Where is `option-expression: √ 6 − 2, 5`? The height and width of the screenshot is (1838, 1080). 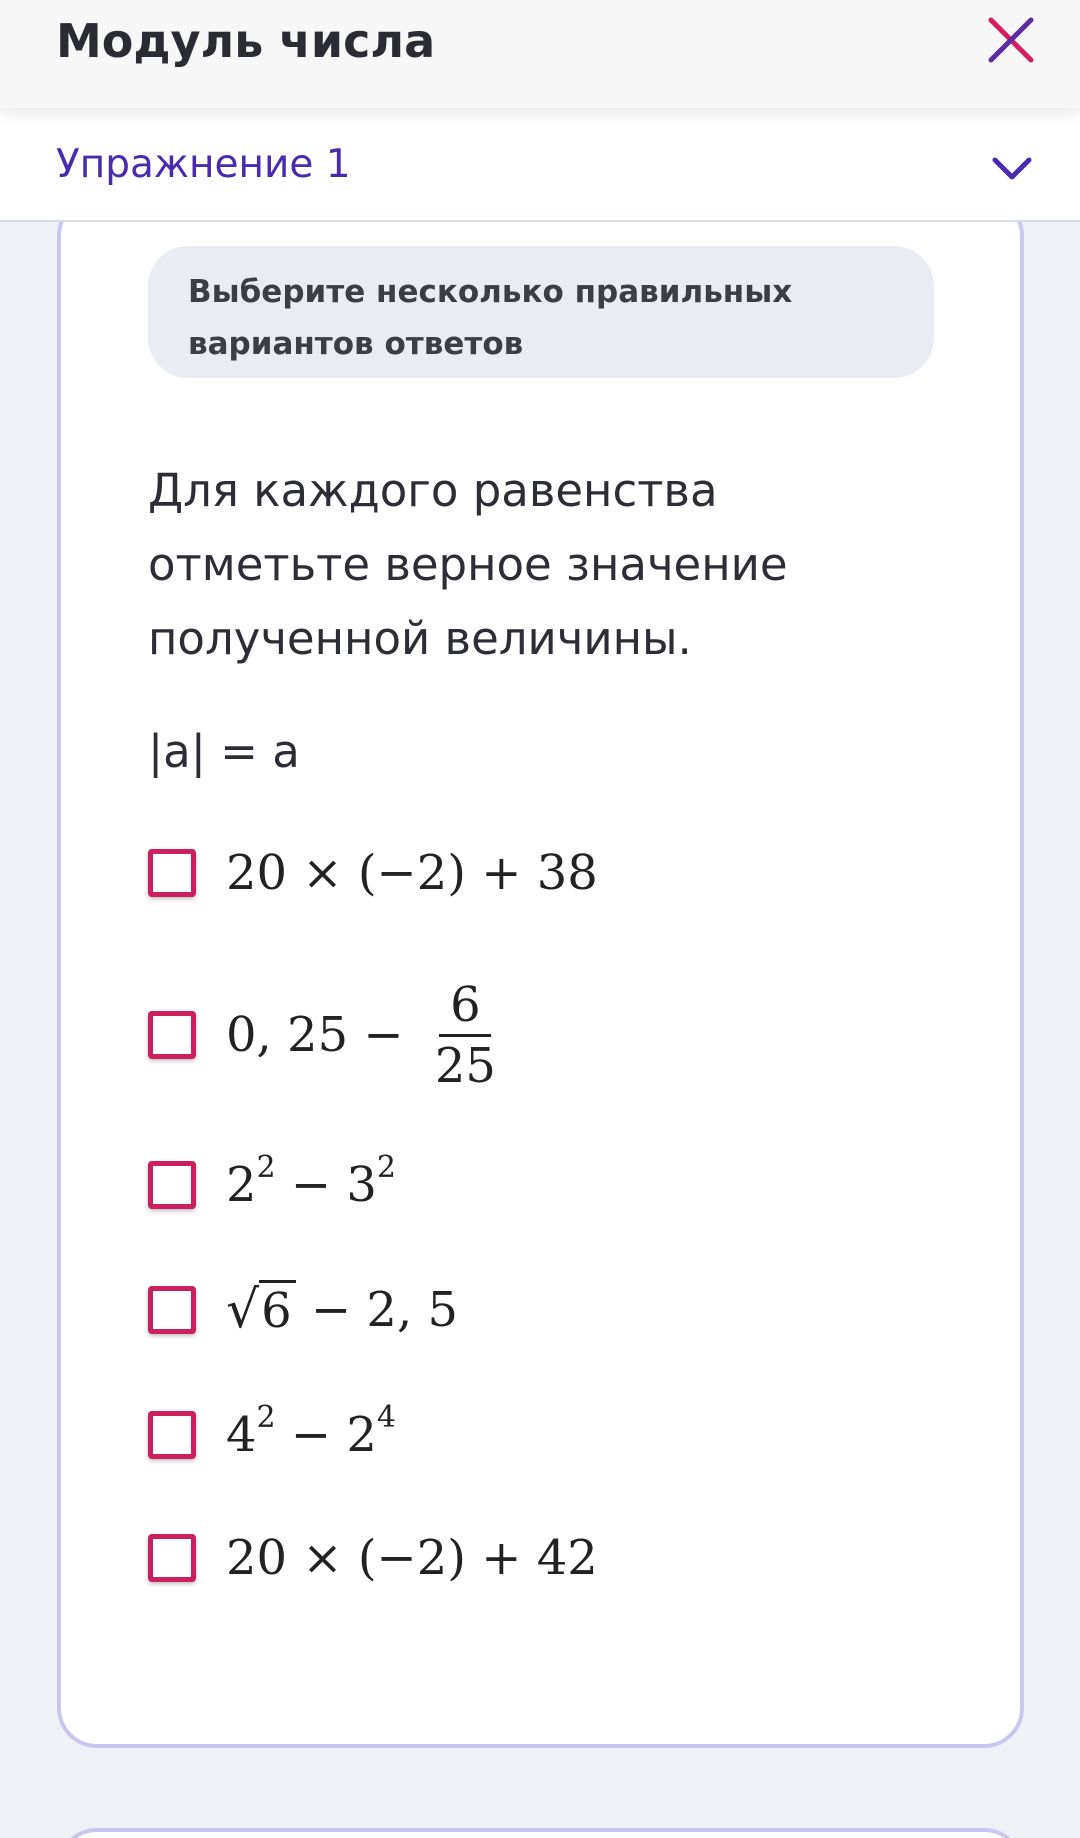
option-expression: √ 6 − 2, 5 is located at coordinates (342, 1310).